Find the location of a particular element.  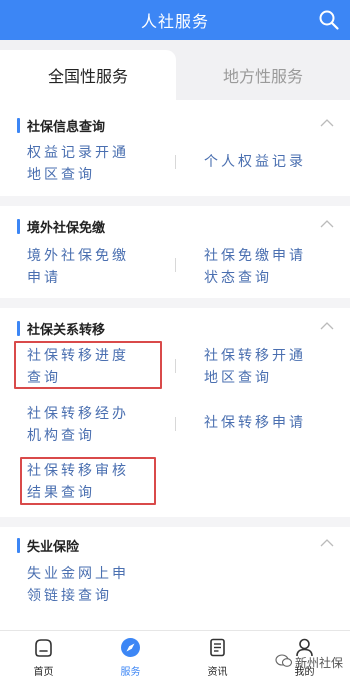

search-icon is located at coordinates (329, 20).